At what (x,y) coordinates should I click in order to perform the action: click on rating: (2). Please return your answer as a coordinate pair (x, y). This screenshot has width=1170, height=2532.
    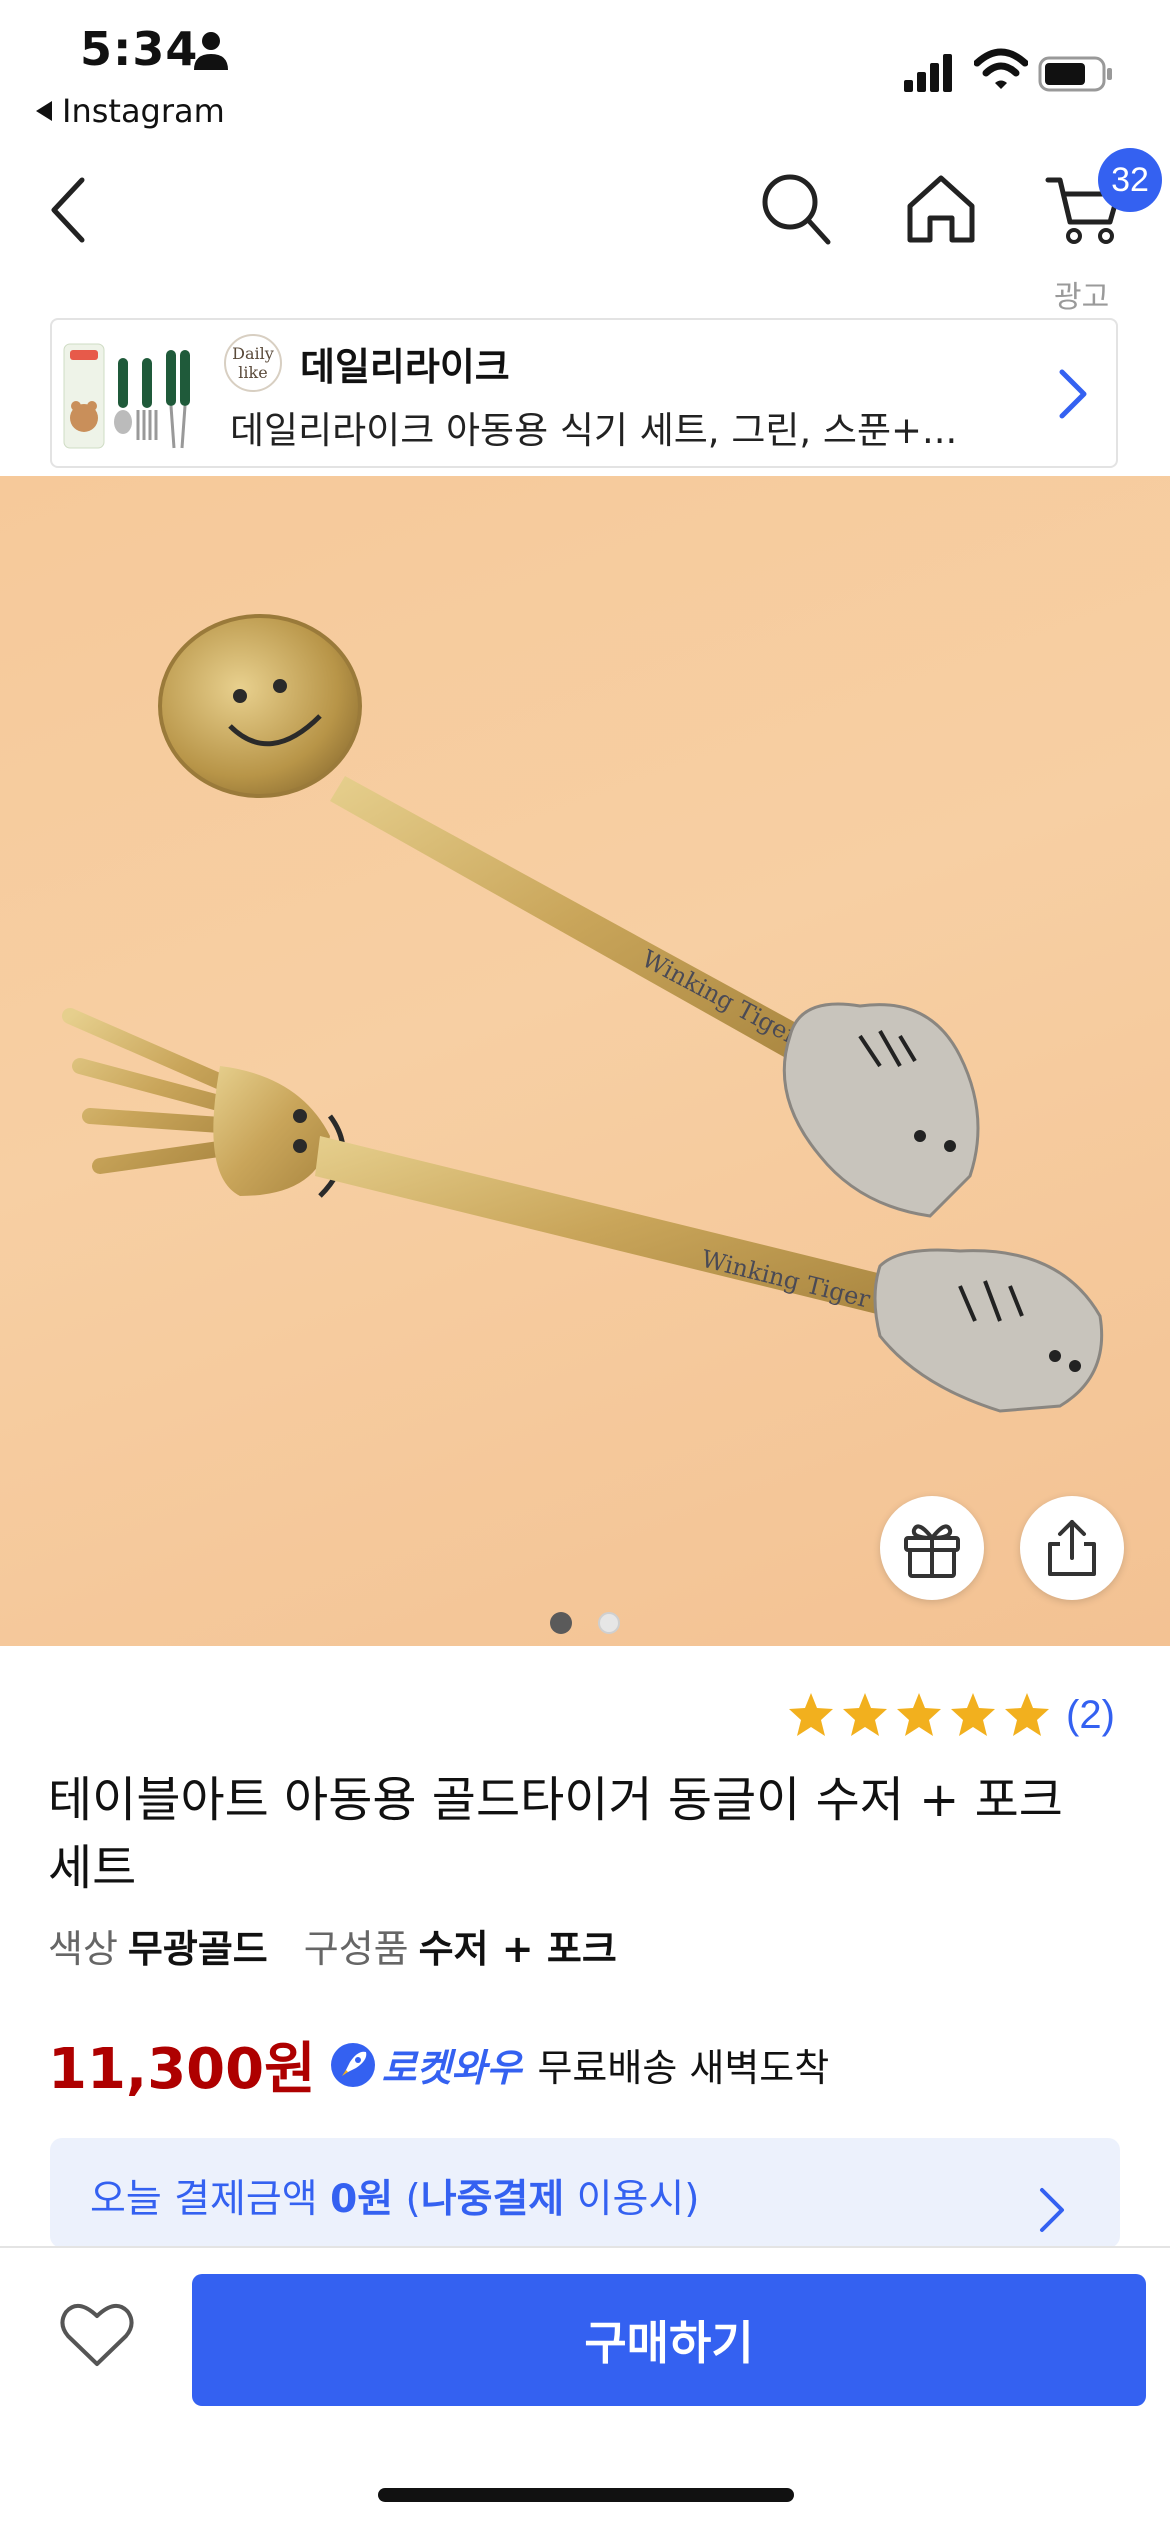
    Looking at the image, I should click on (950, 1715).